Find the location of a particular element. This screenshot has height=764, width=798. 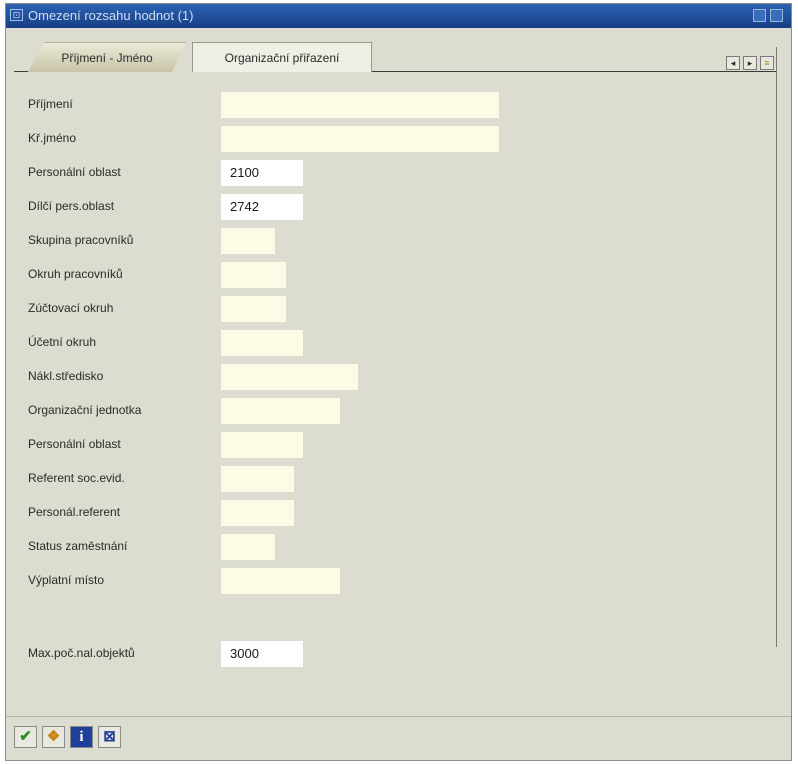

scroll-right-icon: ▸ is located at coordinates (750, 63).